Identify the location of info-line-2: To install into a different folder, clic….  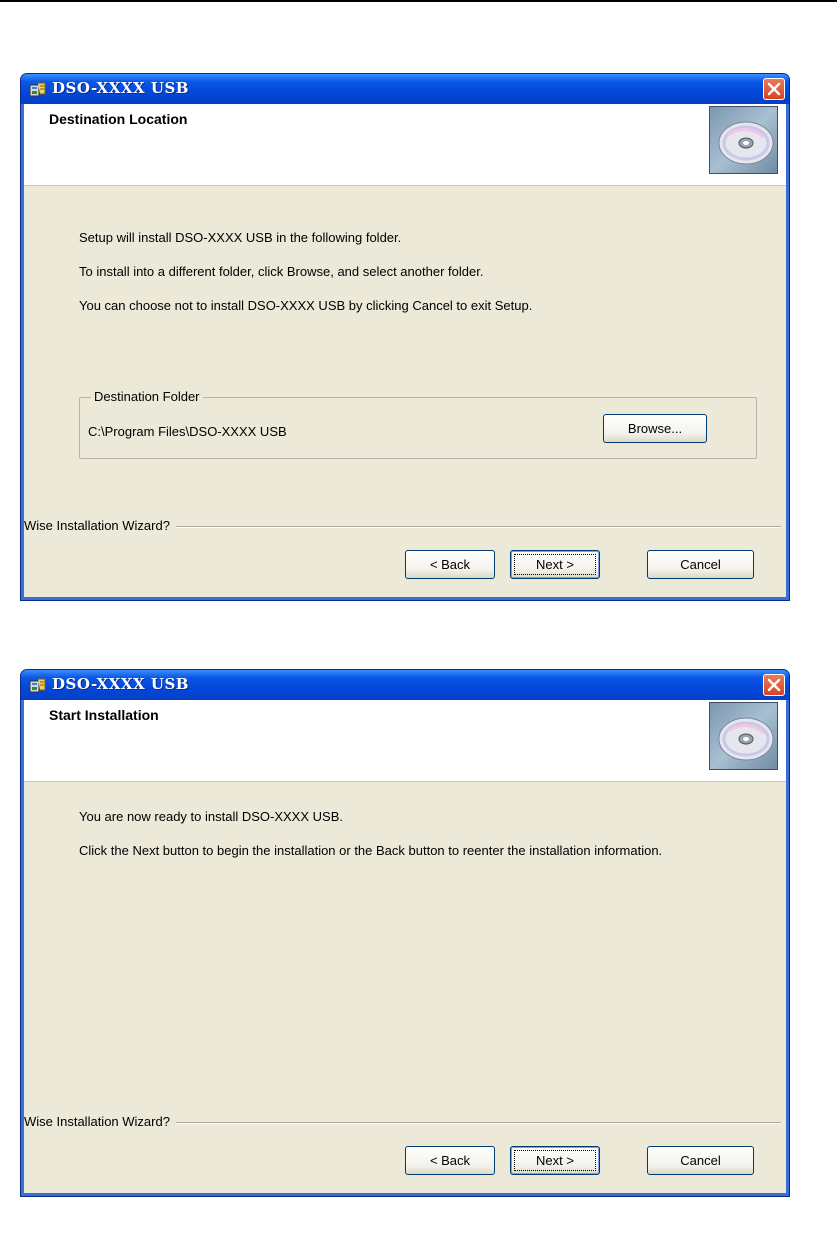
(281, 271).